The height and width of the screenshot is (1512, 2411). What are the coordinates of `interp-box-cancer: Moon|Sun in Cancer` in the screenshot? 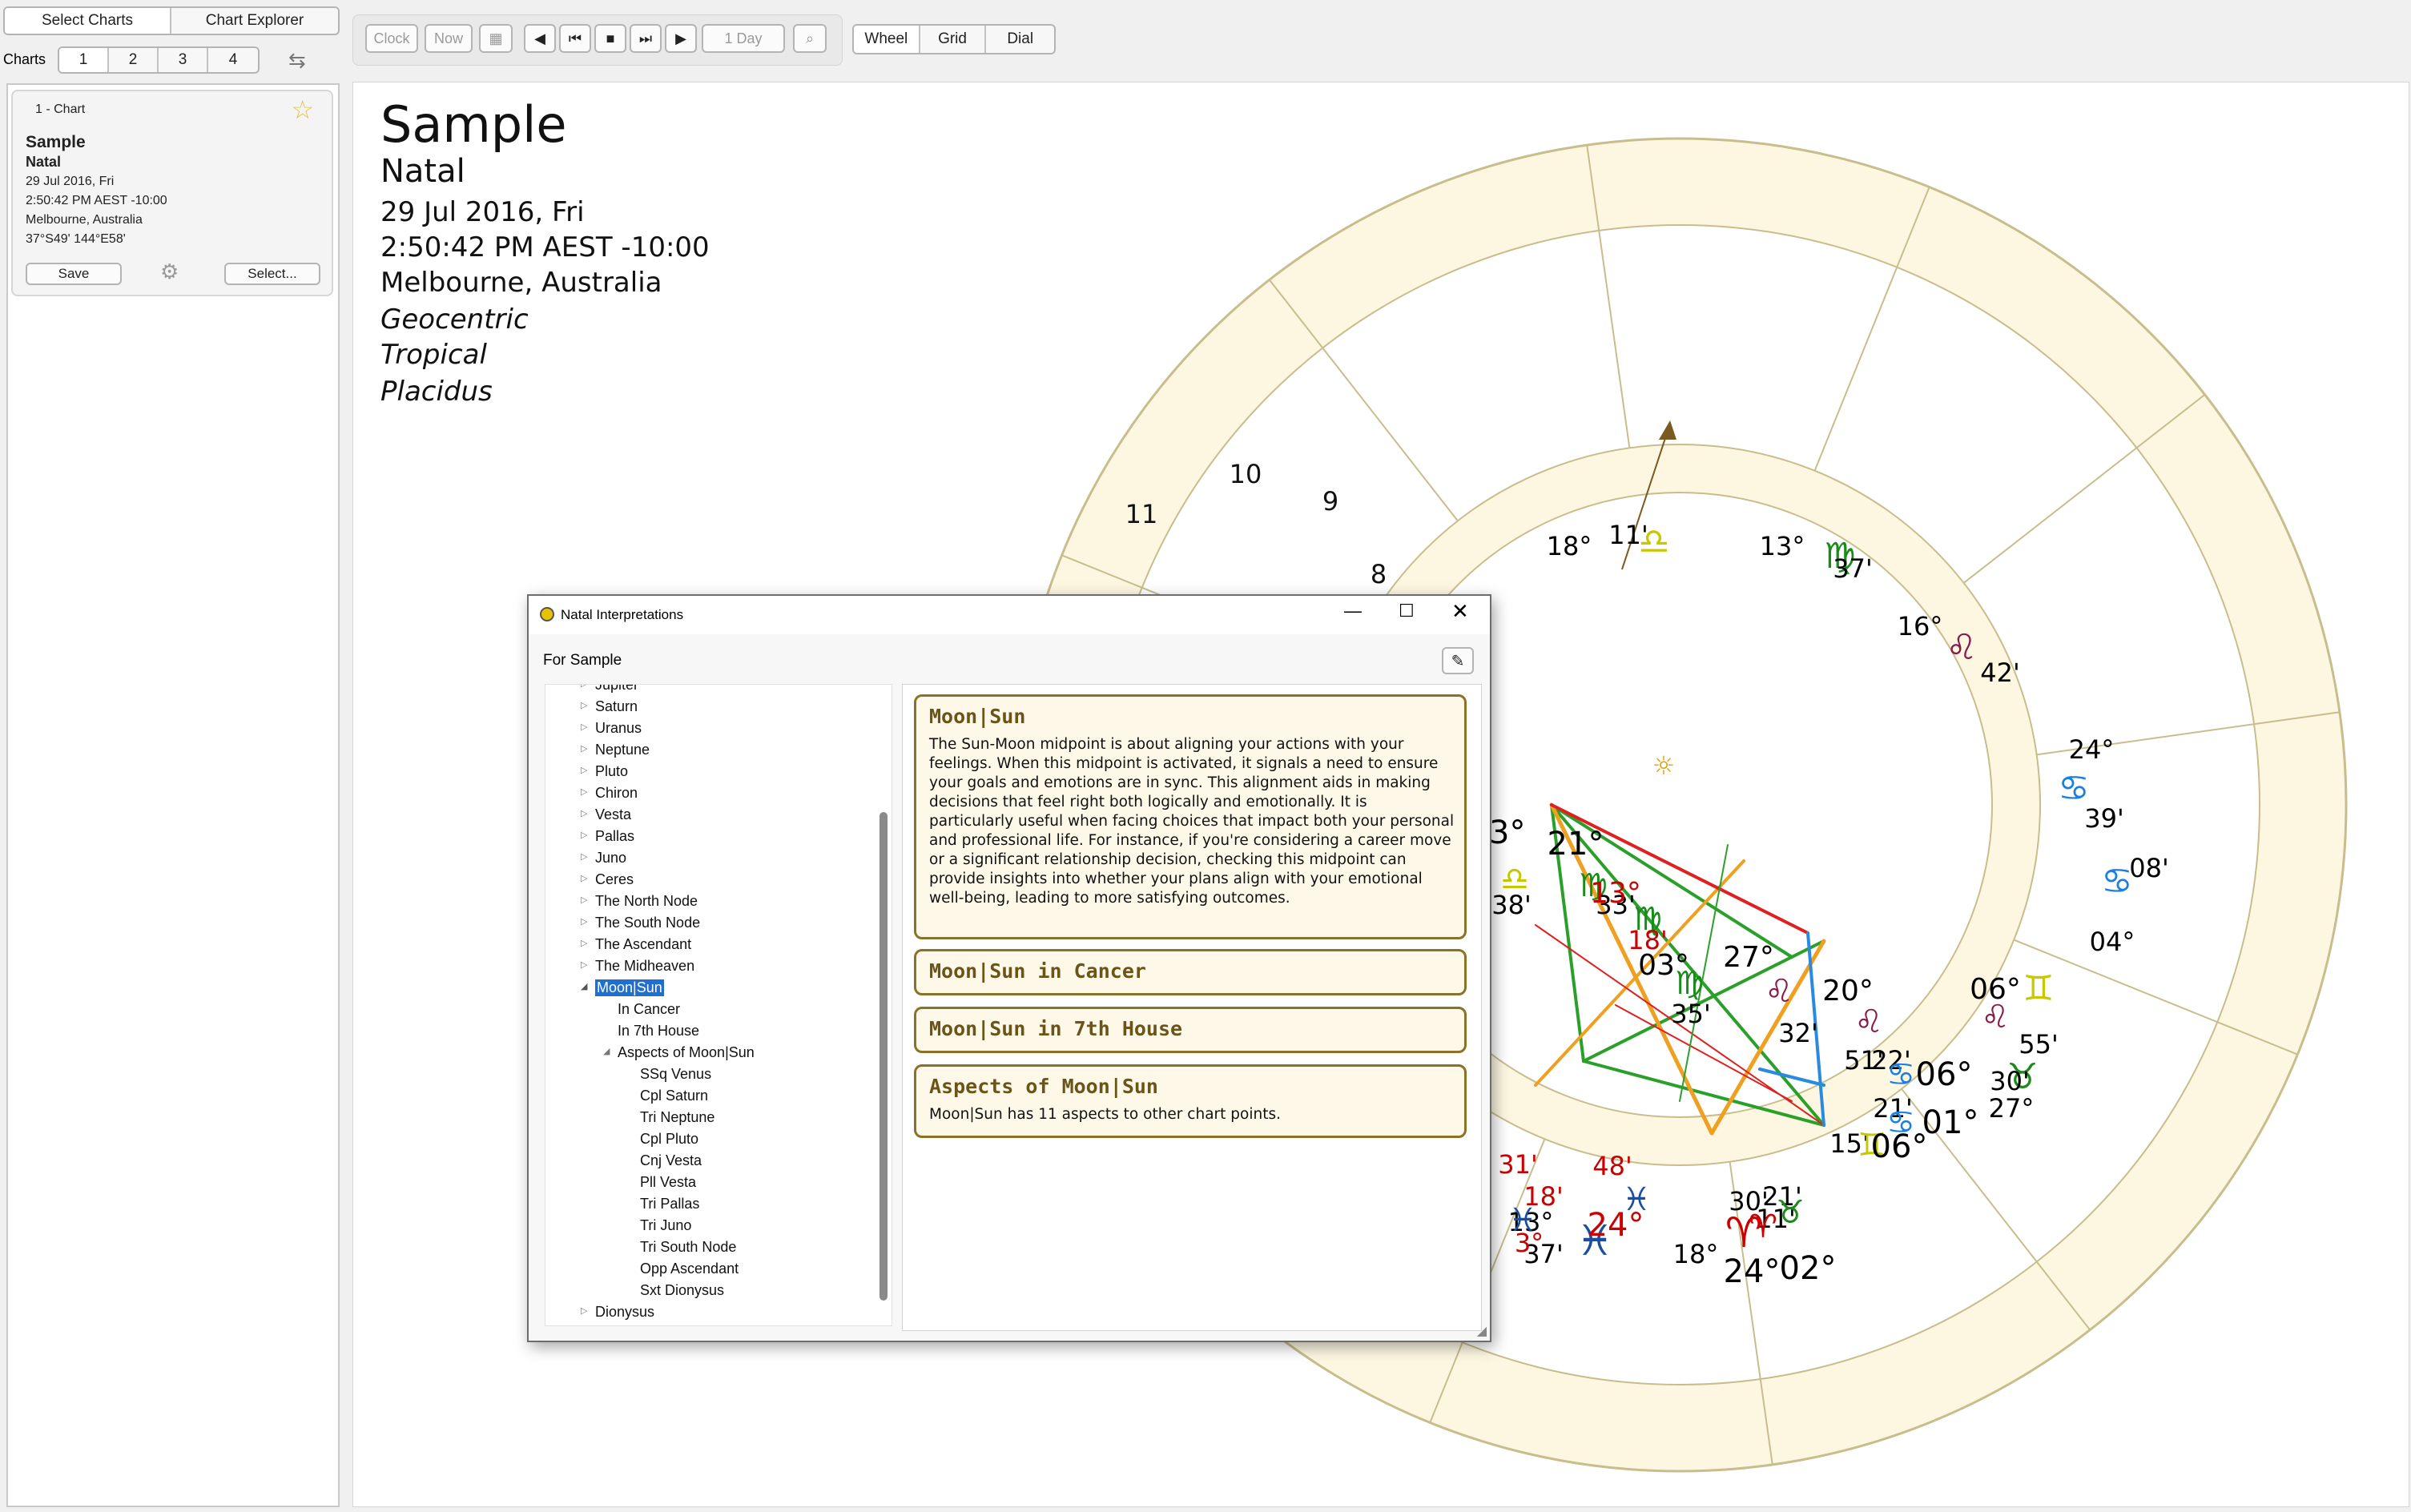 It's located at (1190, 972).